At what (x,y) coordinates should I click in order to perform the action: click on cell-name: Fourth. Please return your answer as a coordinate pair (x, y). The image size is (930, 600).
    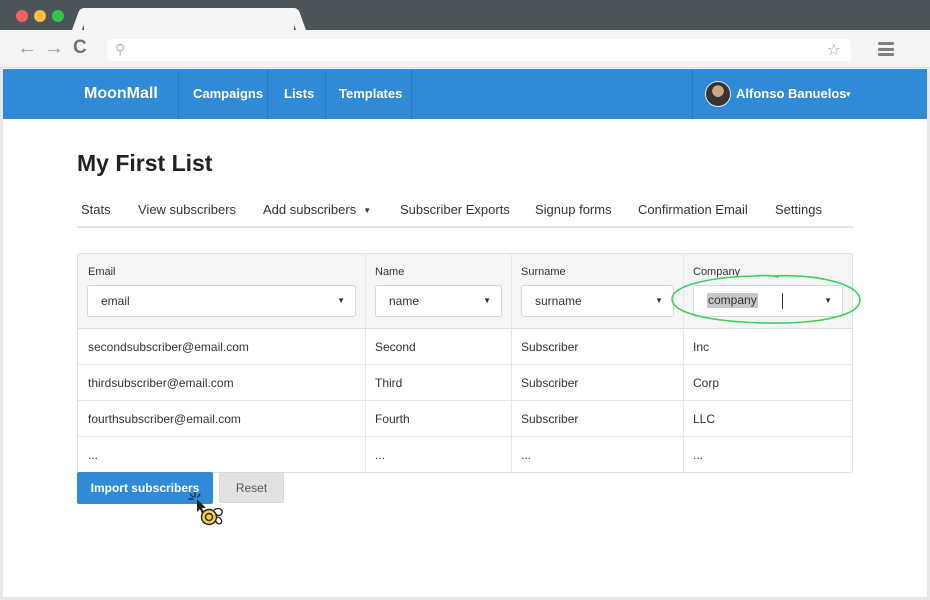
    Looking at the image, I should click on (392, 419).